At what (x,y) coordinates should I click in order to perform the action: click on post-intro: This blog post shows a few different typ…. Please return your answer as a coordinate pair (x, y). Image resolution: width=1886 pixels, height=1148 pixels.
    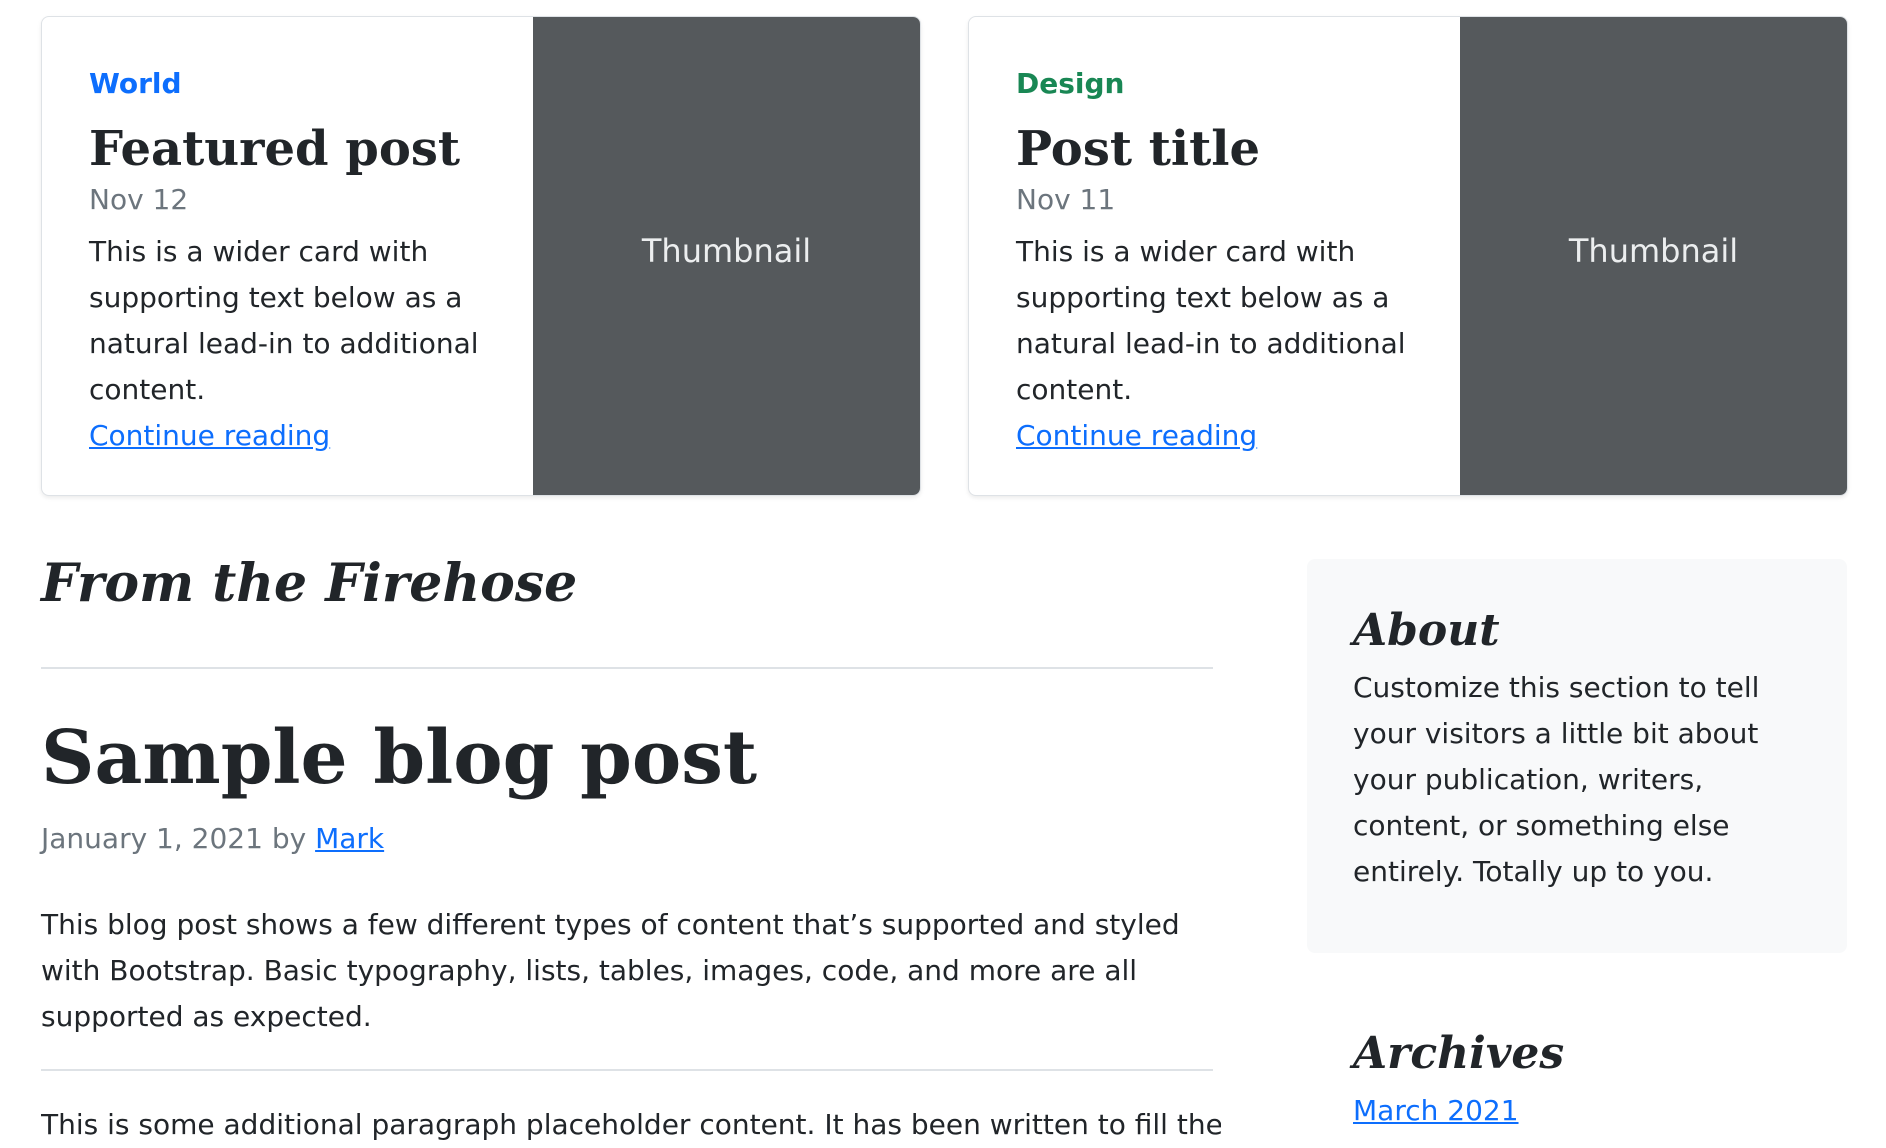
    Looking at the image, I should click on (610, 970).